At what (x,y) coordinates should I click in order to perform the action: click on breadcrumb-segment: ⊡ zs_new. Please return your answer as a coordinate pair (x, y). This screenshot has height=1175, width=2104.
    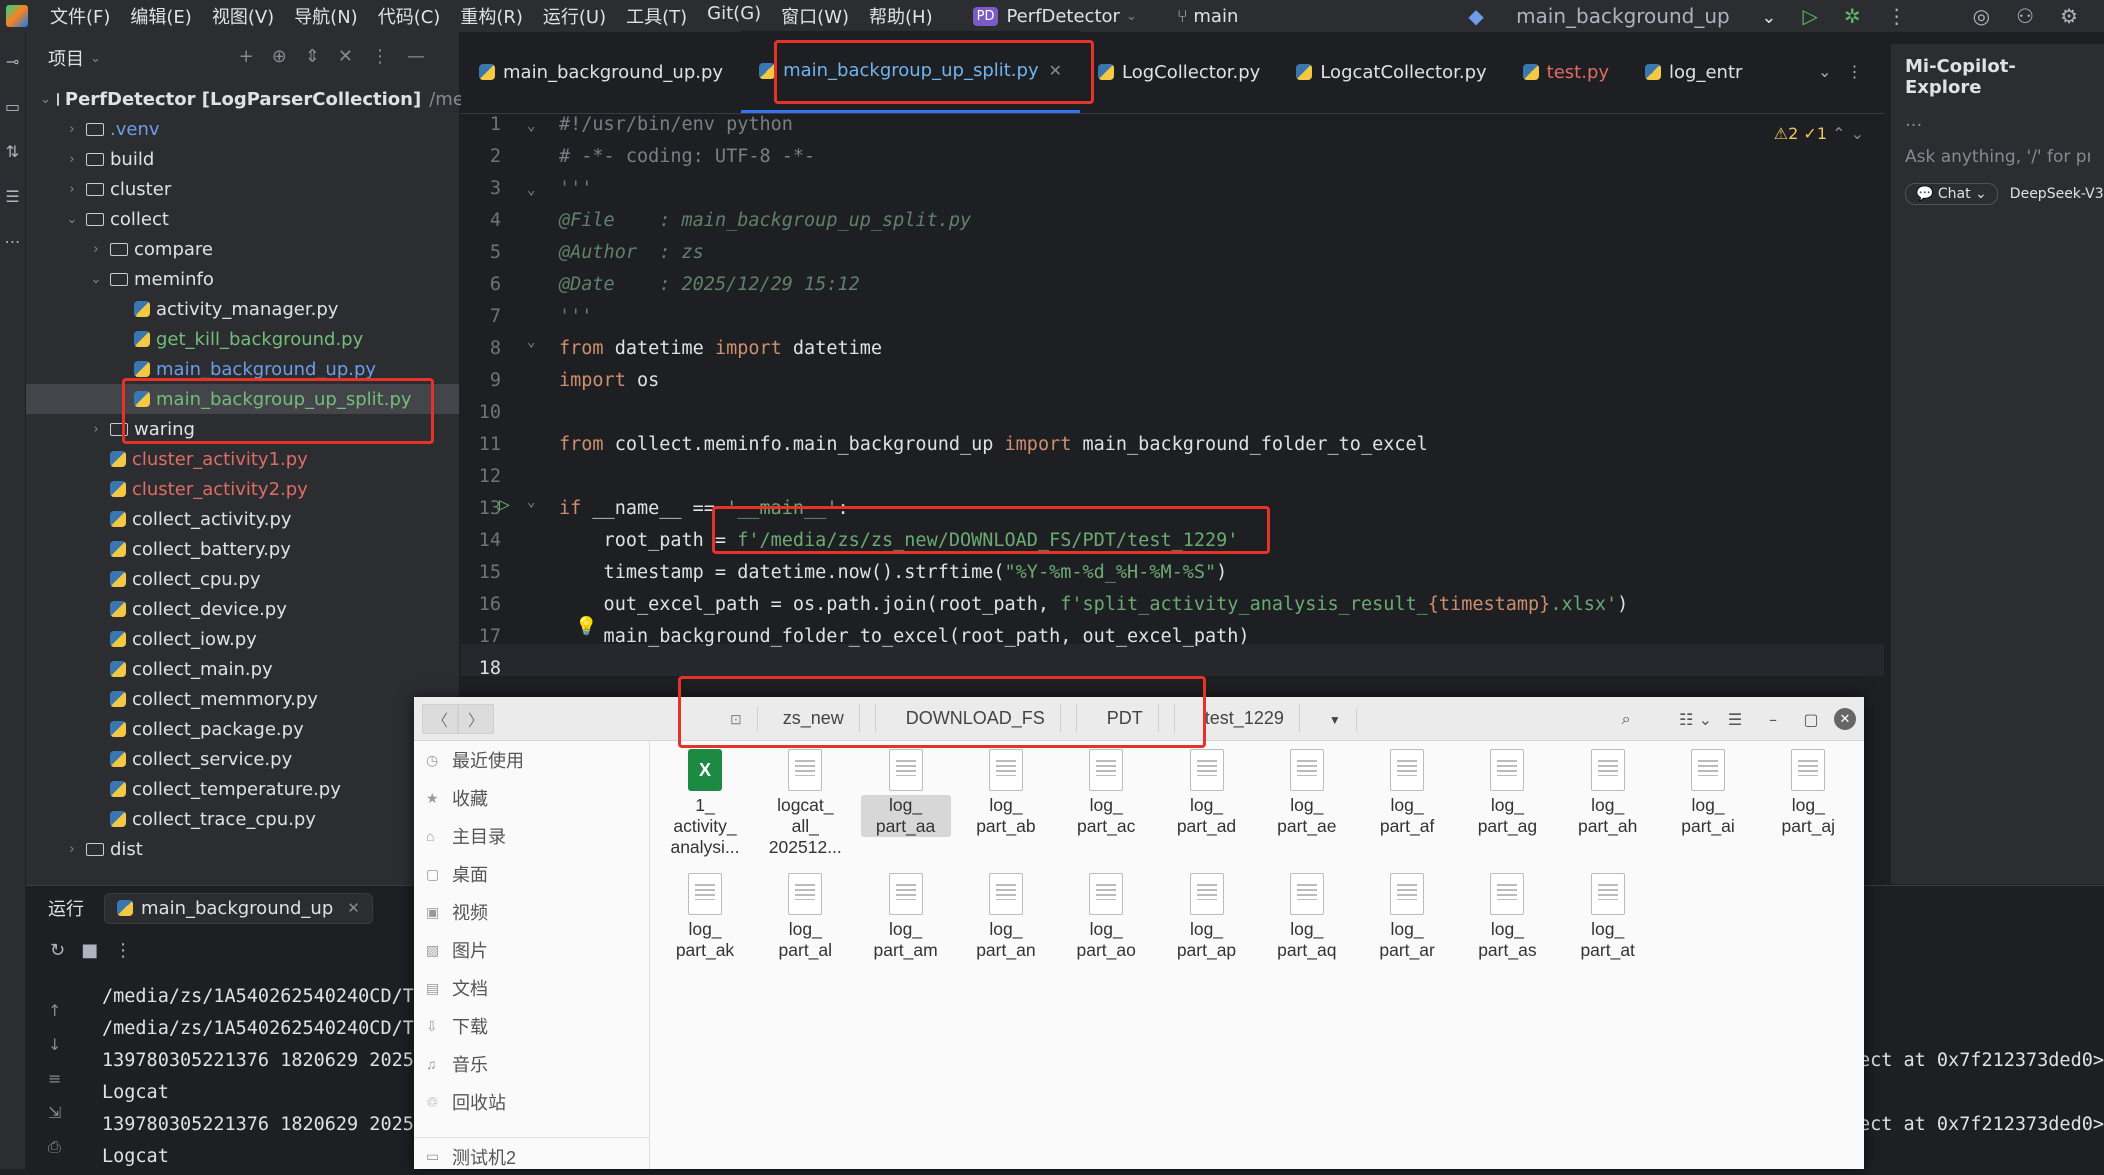
    Looking at the image, I should click on (788, 718).